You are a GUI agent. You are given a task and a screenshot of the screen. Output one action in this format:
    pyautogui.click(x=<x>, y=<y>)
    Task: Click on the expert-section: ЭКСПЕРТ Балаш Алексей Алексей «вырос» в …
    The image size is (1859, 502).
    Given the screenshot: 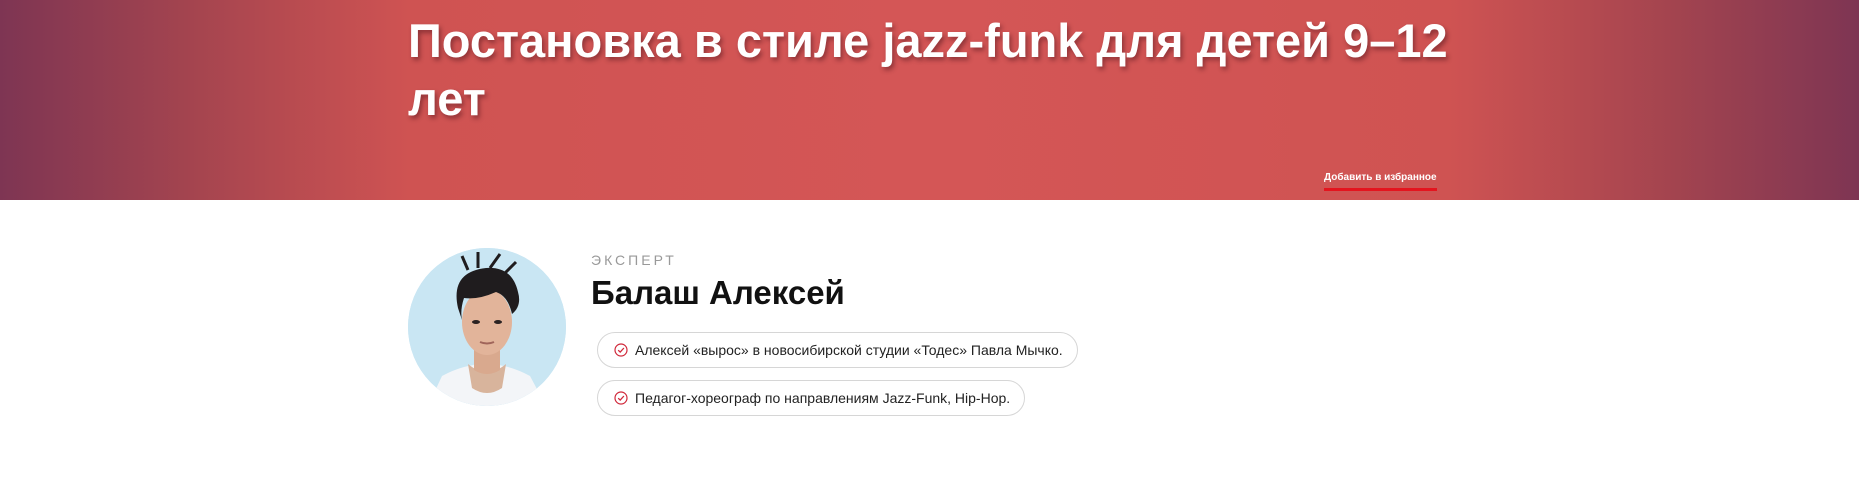 What is the action you would take?
    pyautogui.click(x=808, y=333)
    